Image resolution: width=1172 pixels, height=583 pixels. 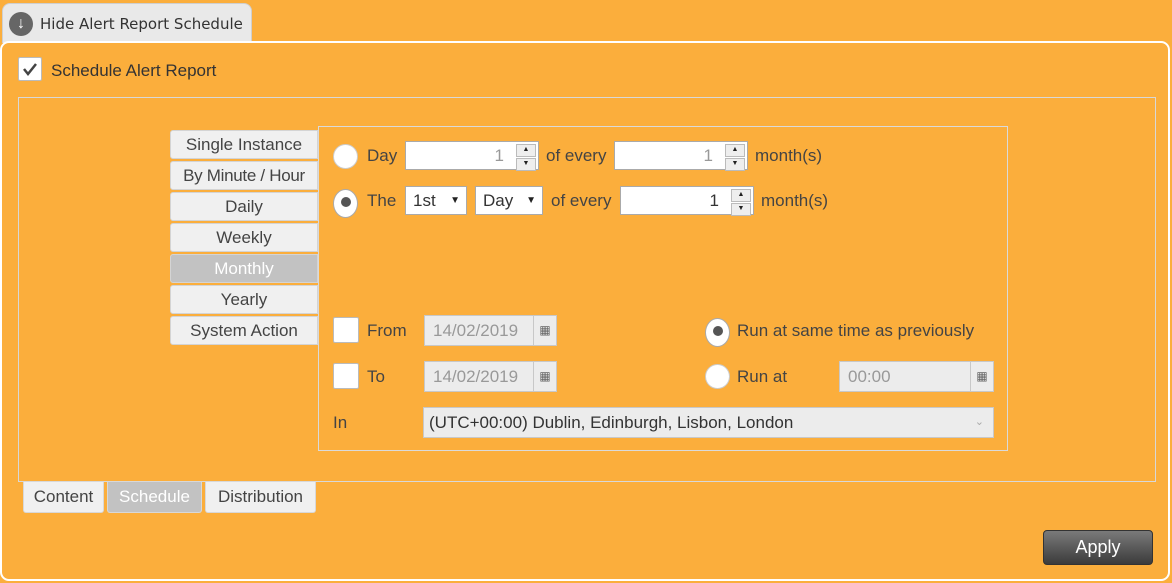 What do you see at coordinates (499, 155) in the screenshot?
I see `day-value: 1` at bounding box center [499, 155].